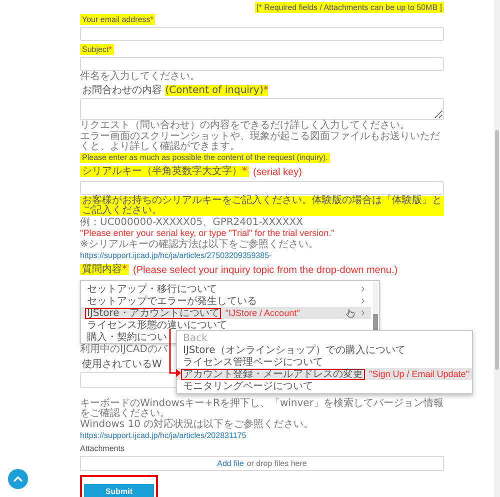 The image size is (500, 497). Describe the element at coordinates (226, 301) in the screenshot. I see `menu-item: セットアップでエラーが発生している` at that location.